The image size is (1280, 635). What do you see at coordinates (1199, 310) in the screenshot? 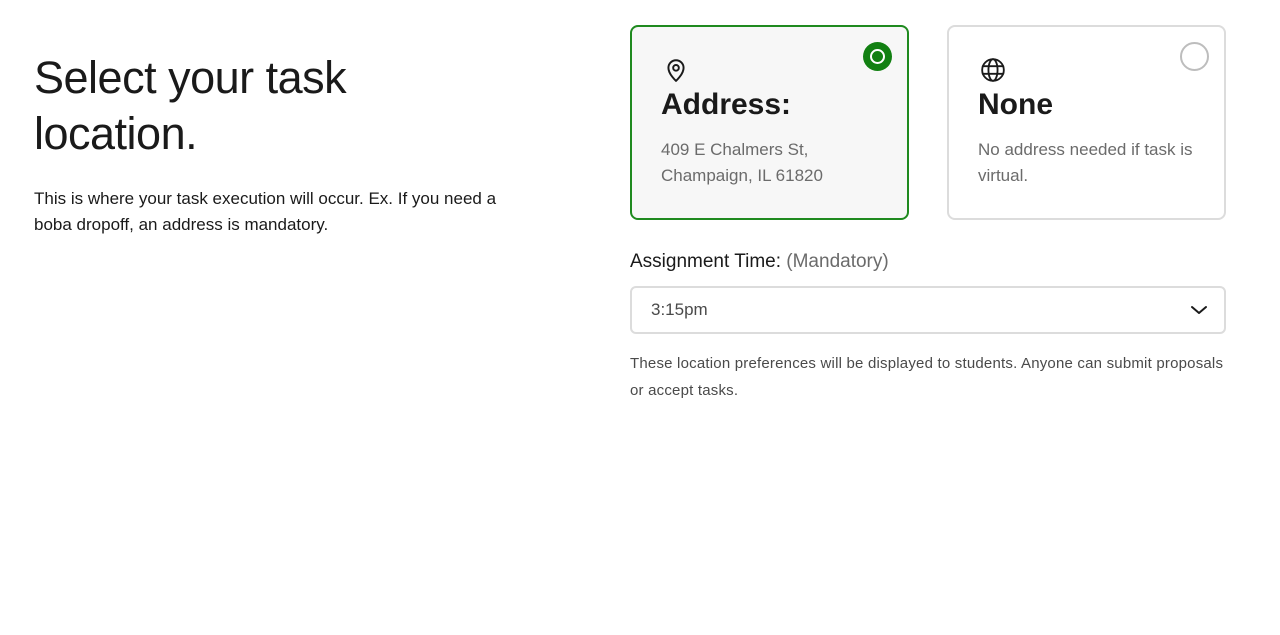
I see `chevron-down-icon` at bounding box center [1199, 310].